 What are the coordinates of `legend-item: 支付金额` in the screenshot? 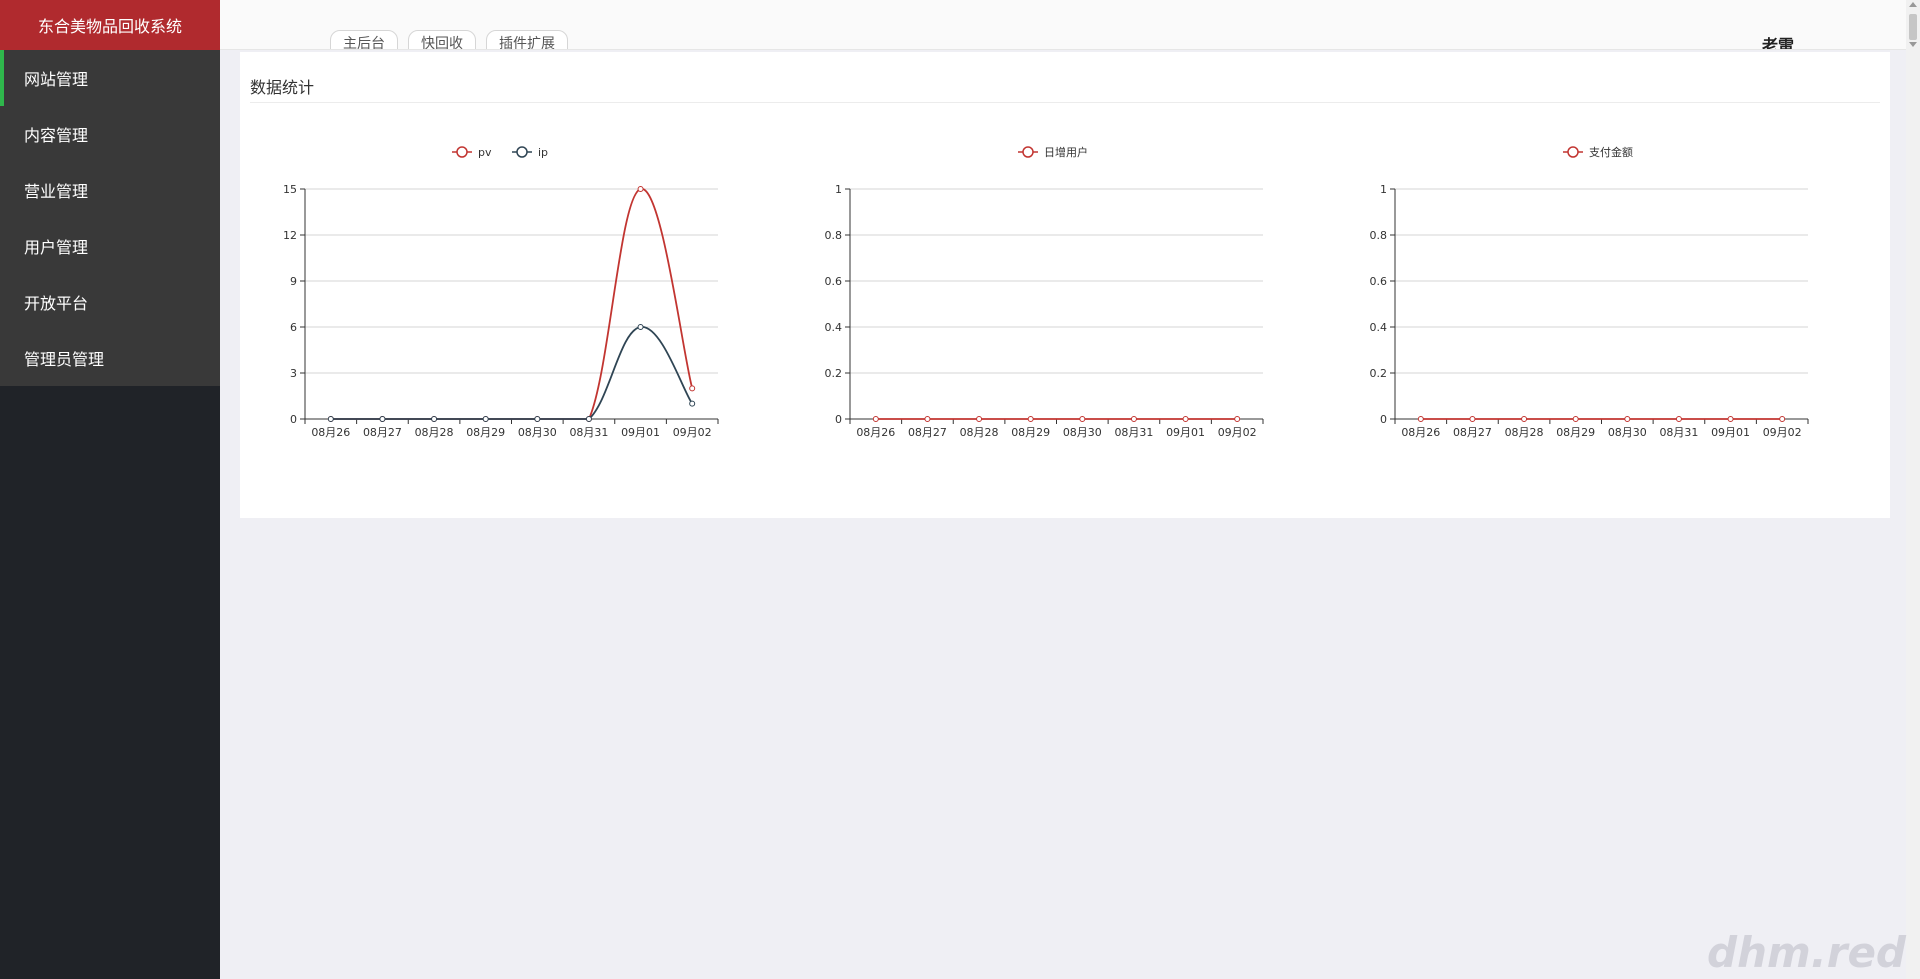 It's located at (1598, 152).